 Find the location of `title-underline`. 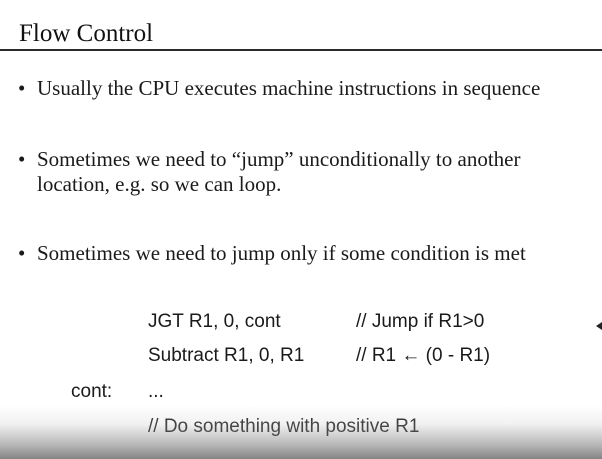

title-underline is located at coordinates (301, 50).